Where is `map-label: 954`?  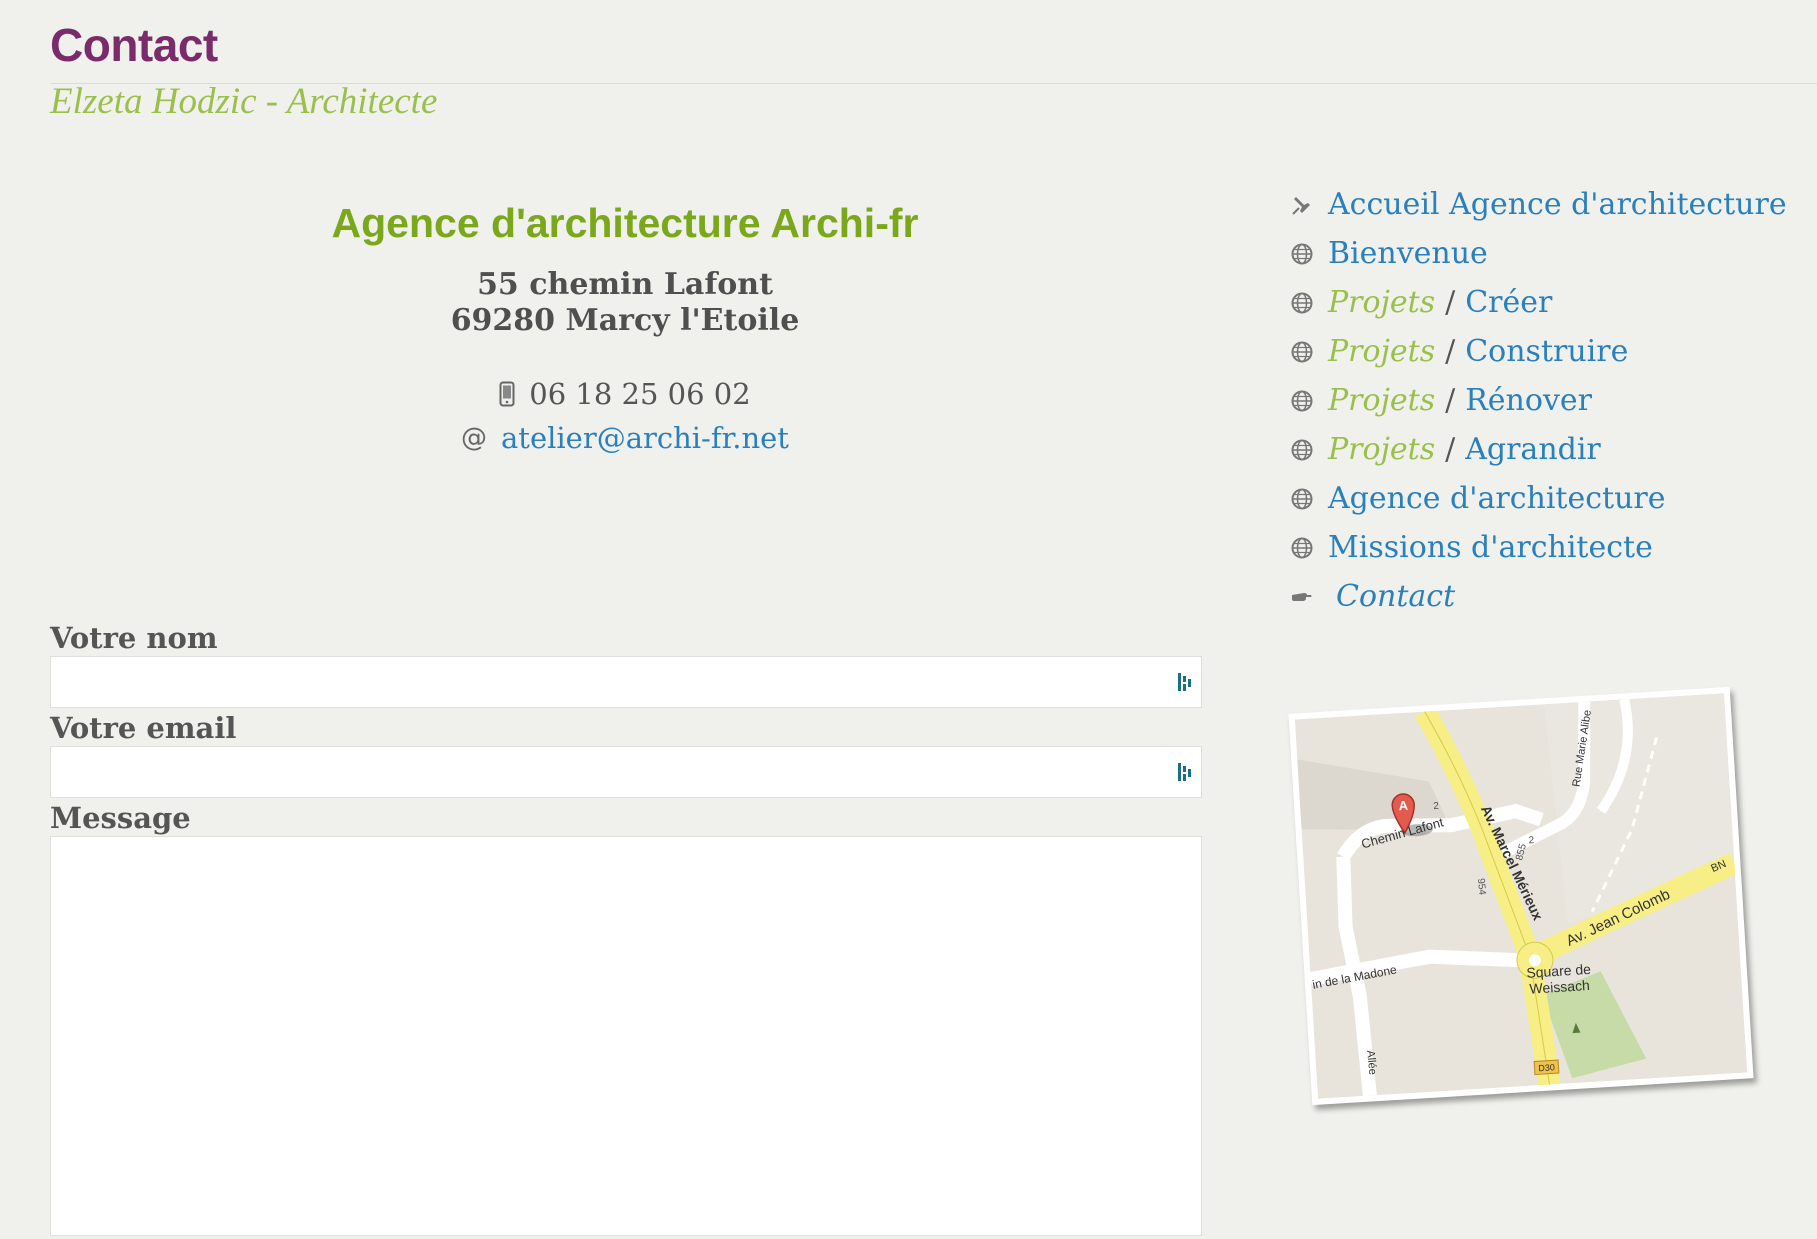 map-label: 954 is located at coordinates (1481, 887).